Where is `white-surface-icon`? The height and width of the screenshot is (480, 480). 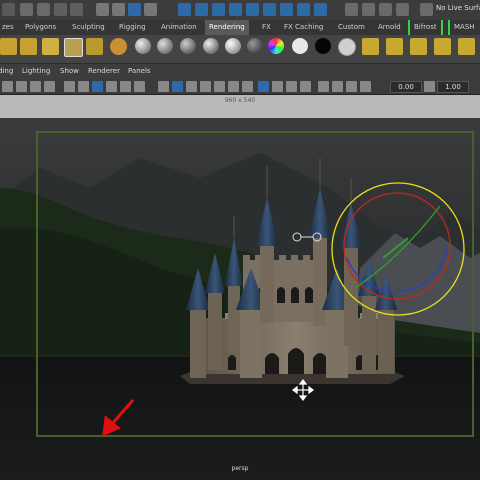 white-surface-icon is located at coordinates (300, 46).